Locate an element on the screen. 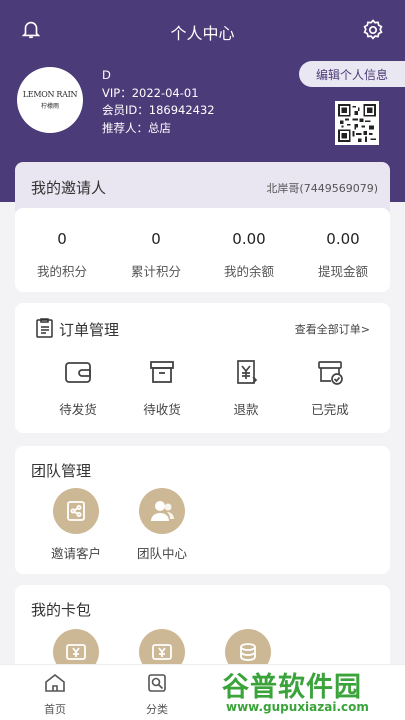 This screenshot has height=720, width=405. inviter-label: 我的邀请人 is located at coordinates (69, 188).